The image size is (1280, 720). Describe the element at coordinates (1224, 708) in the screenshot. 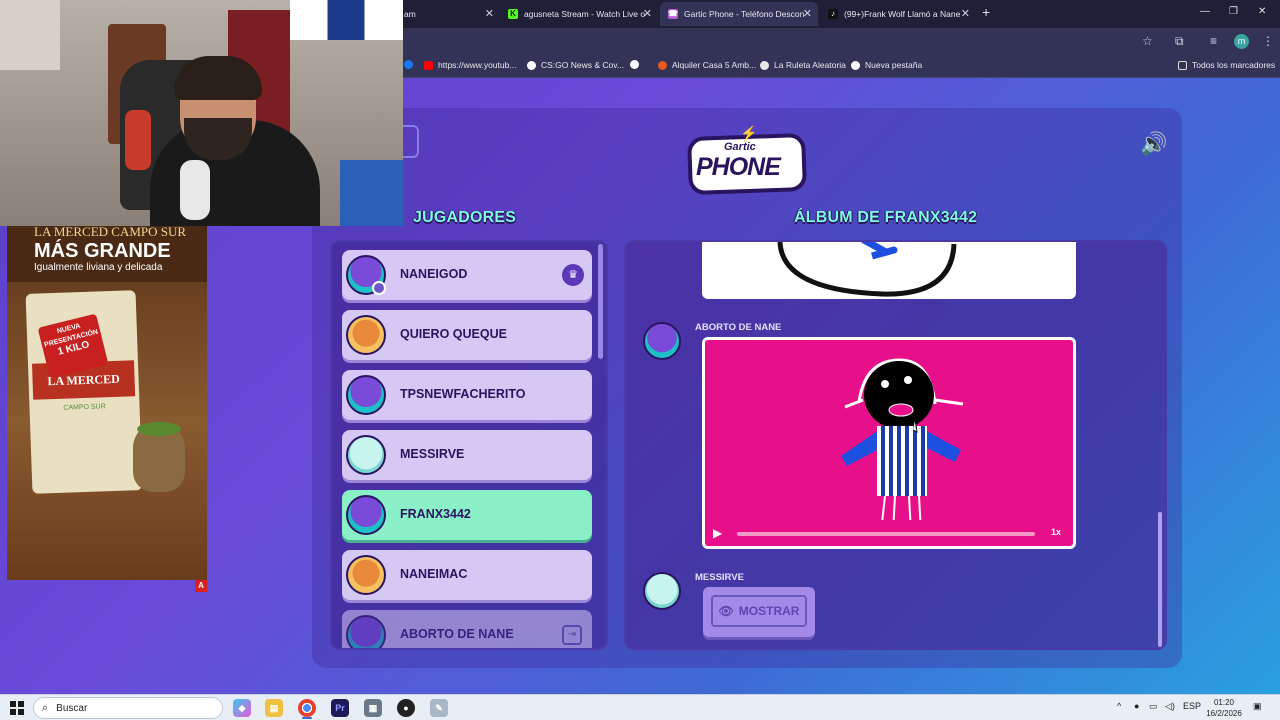

I see `taskbar-clock: 01:20 16/2/2026` at that location.